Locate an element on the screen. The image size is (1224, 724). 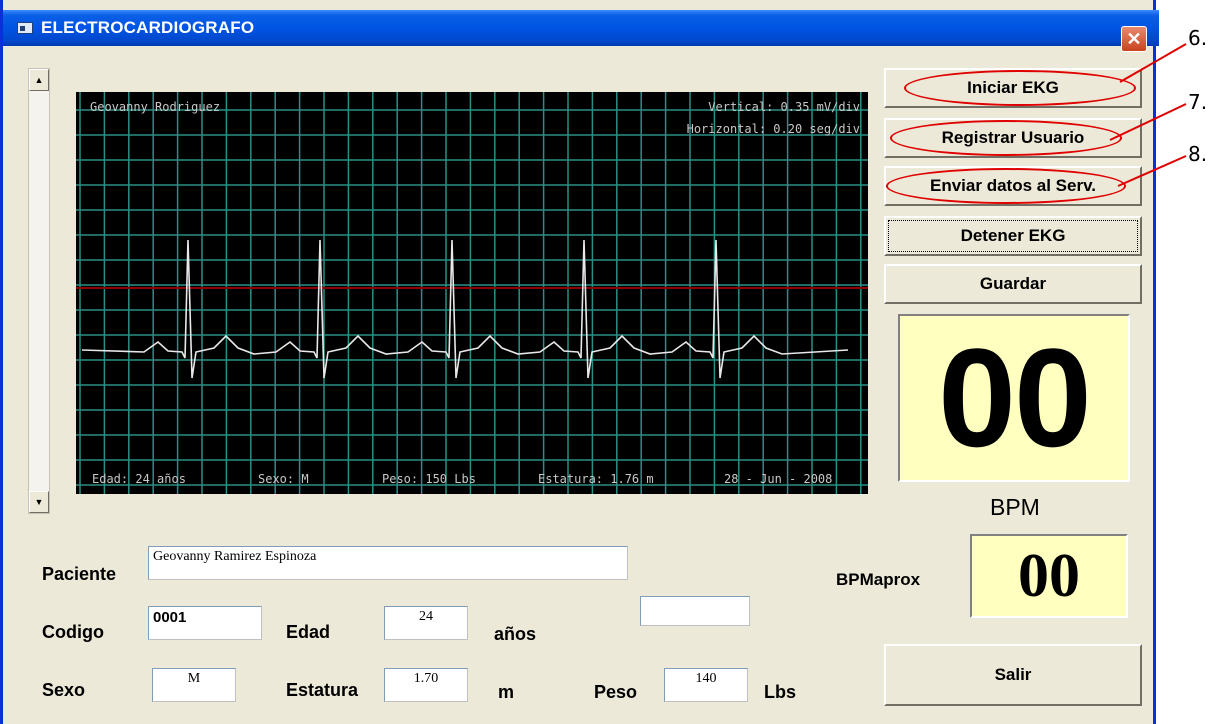
monitor-patient-name: Geovanny Rodriguez is located at coordinates (155, 107).